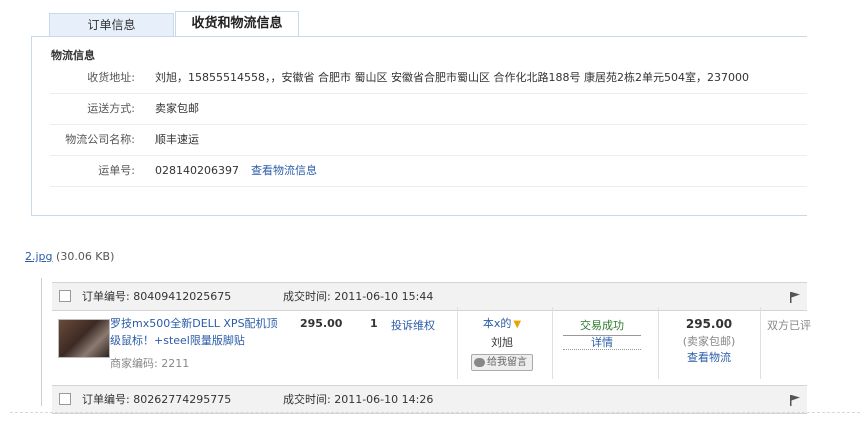 The width and height of the screenshot is (867, 426). I want to click on product-name-link: 罗技mx500全新DELL XPS配机顶级鼠标！+steel限量版脚贴, so click(195, 332).